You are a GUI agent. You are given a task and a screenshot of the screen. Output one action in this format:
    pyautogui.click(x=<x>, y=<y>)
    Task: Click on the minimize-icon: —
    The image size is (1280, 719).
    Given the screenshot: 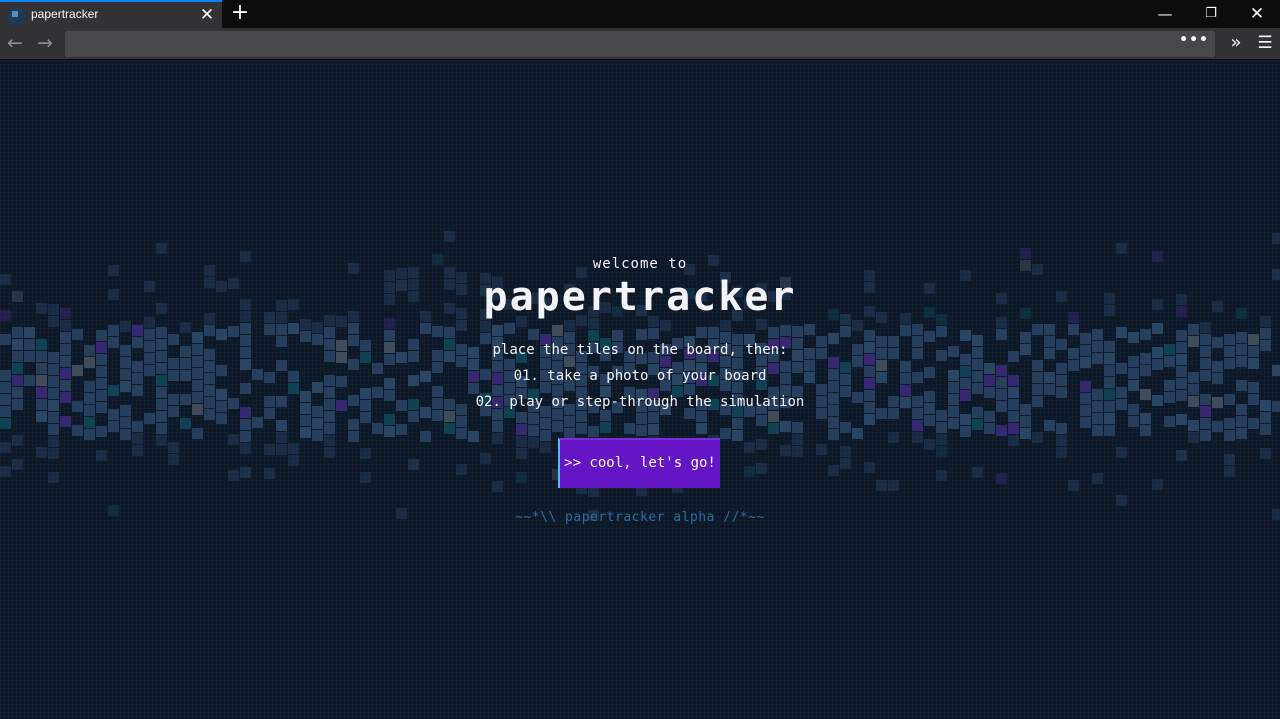 What is the action you would take?
    pyautogui.click(x=1165, y=14)
    